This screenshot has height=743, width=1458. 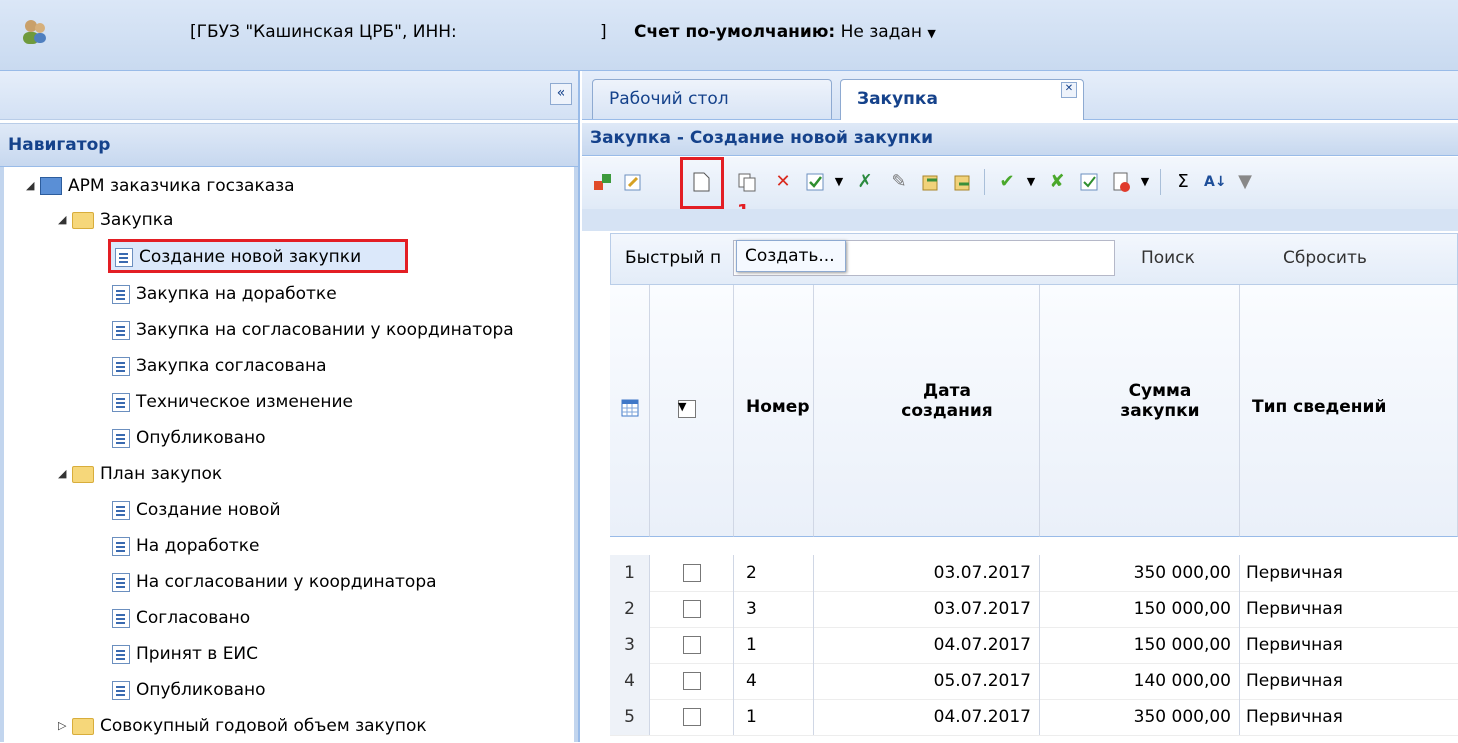 I want to click on grid-top-bar, so click(x=1020, y=220).